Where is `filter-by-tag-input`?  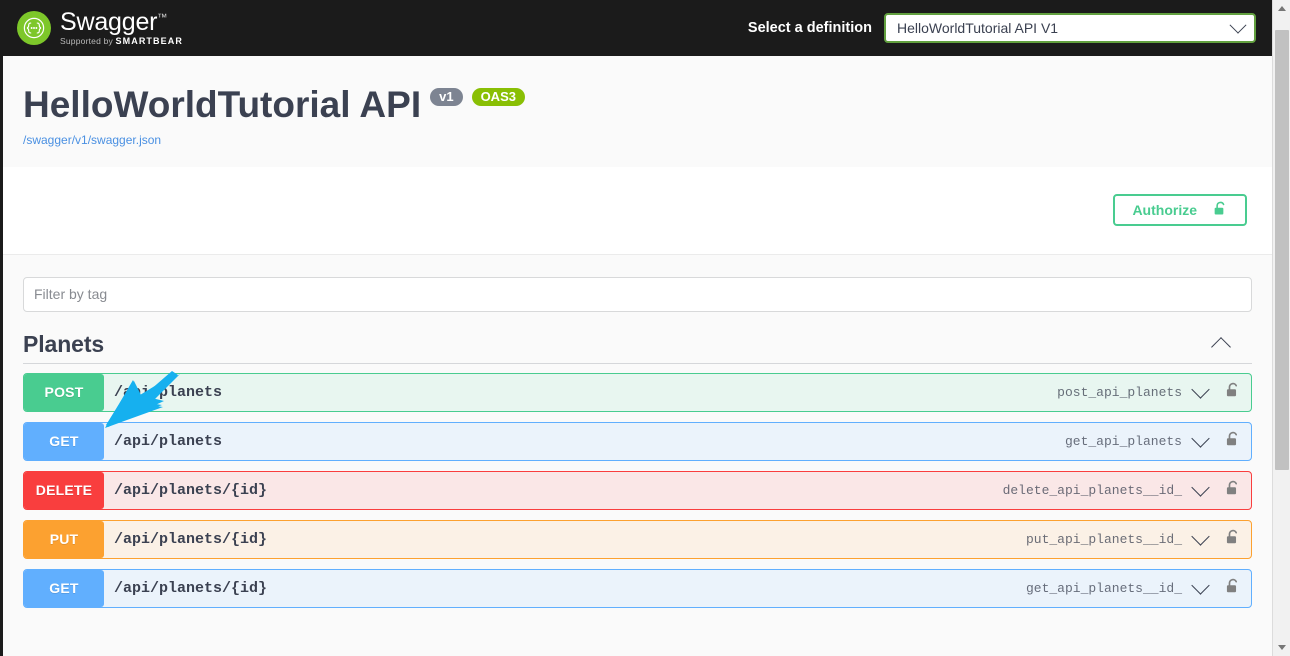 filter-by-tag-input is located at coordinates (637, 294).